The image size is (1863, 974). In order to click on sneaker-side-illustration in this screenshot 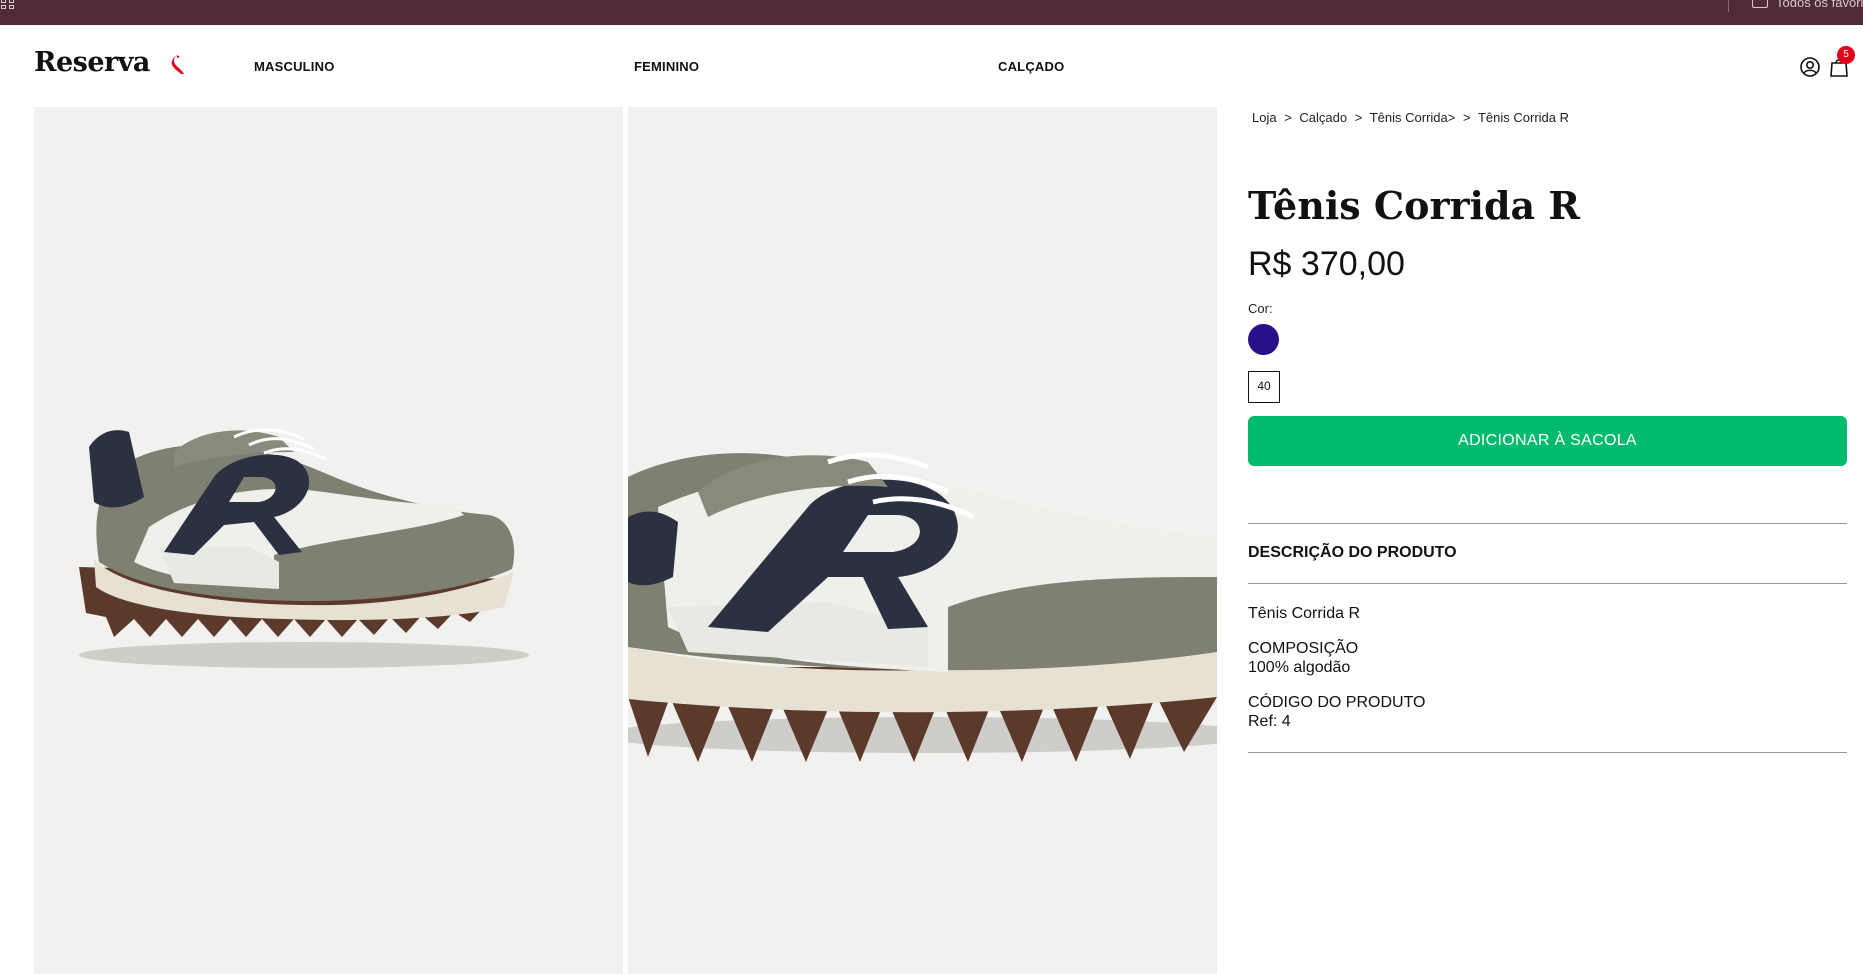, I will do `click(304, 548)`.